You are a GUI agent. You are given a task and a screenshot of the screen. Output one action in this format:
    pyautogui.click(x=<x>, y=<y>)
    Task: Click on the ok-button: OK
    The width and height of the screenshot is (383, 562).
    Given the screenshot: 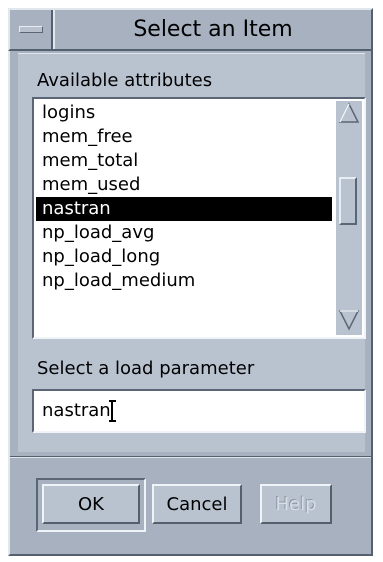 What is the action you would take?
    pyautogui.click(x=91, y=504)
    